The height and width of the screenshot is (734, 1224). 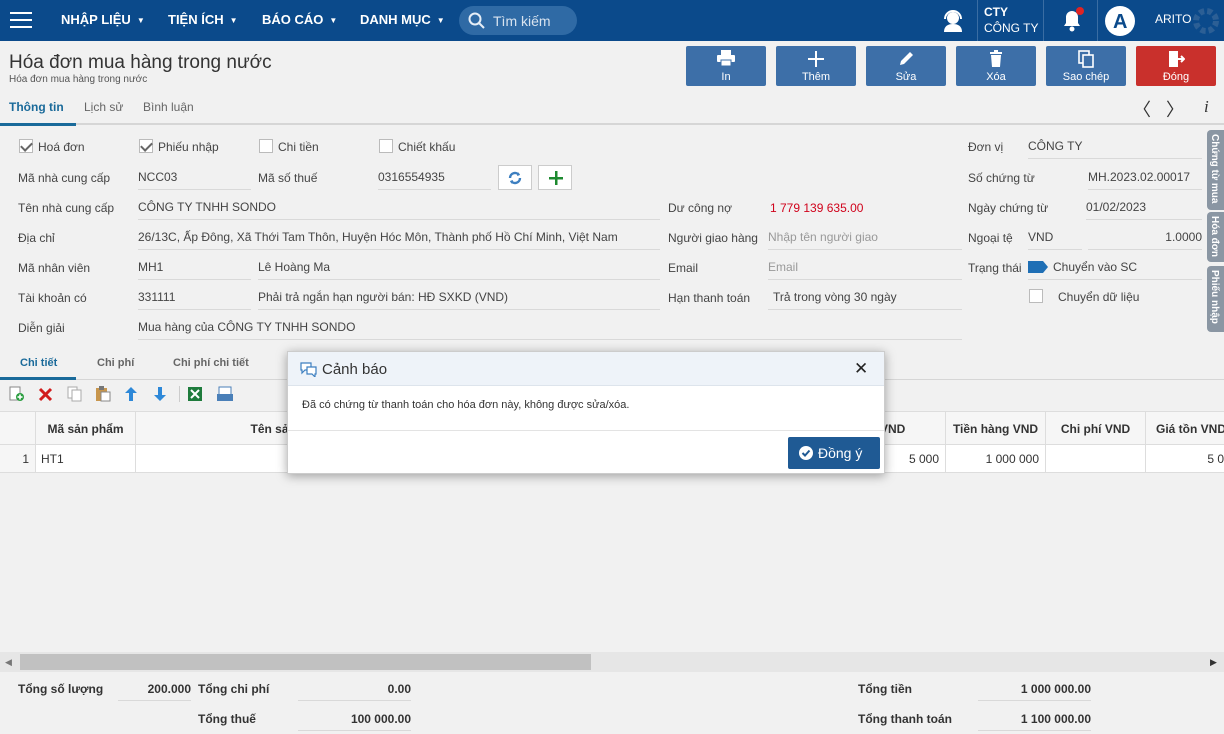 What do you see at coordinates (298, 147) in the screenshot?
I see `payment-checkbox-label: Chi tiền` at bounding box center [298, 147].